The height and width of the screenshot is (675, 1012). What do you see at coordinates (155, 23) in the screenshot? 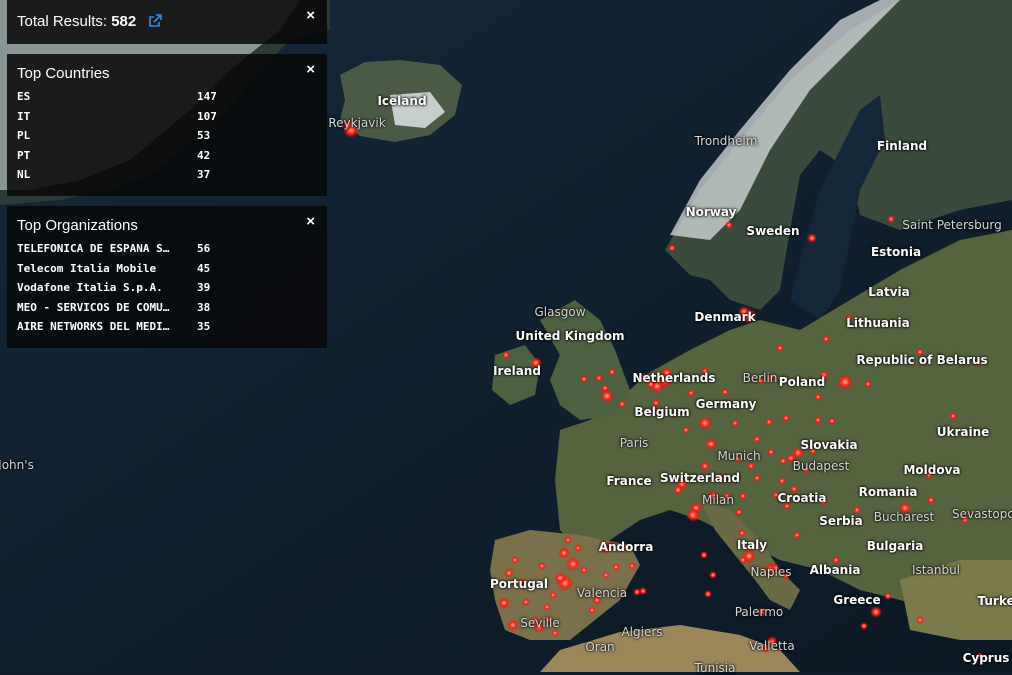
I see `external-link-icon` at bounding box center [155, 23].